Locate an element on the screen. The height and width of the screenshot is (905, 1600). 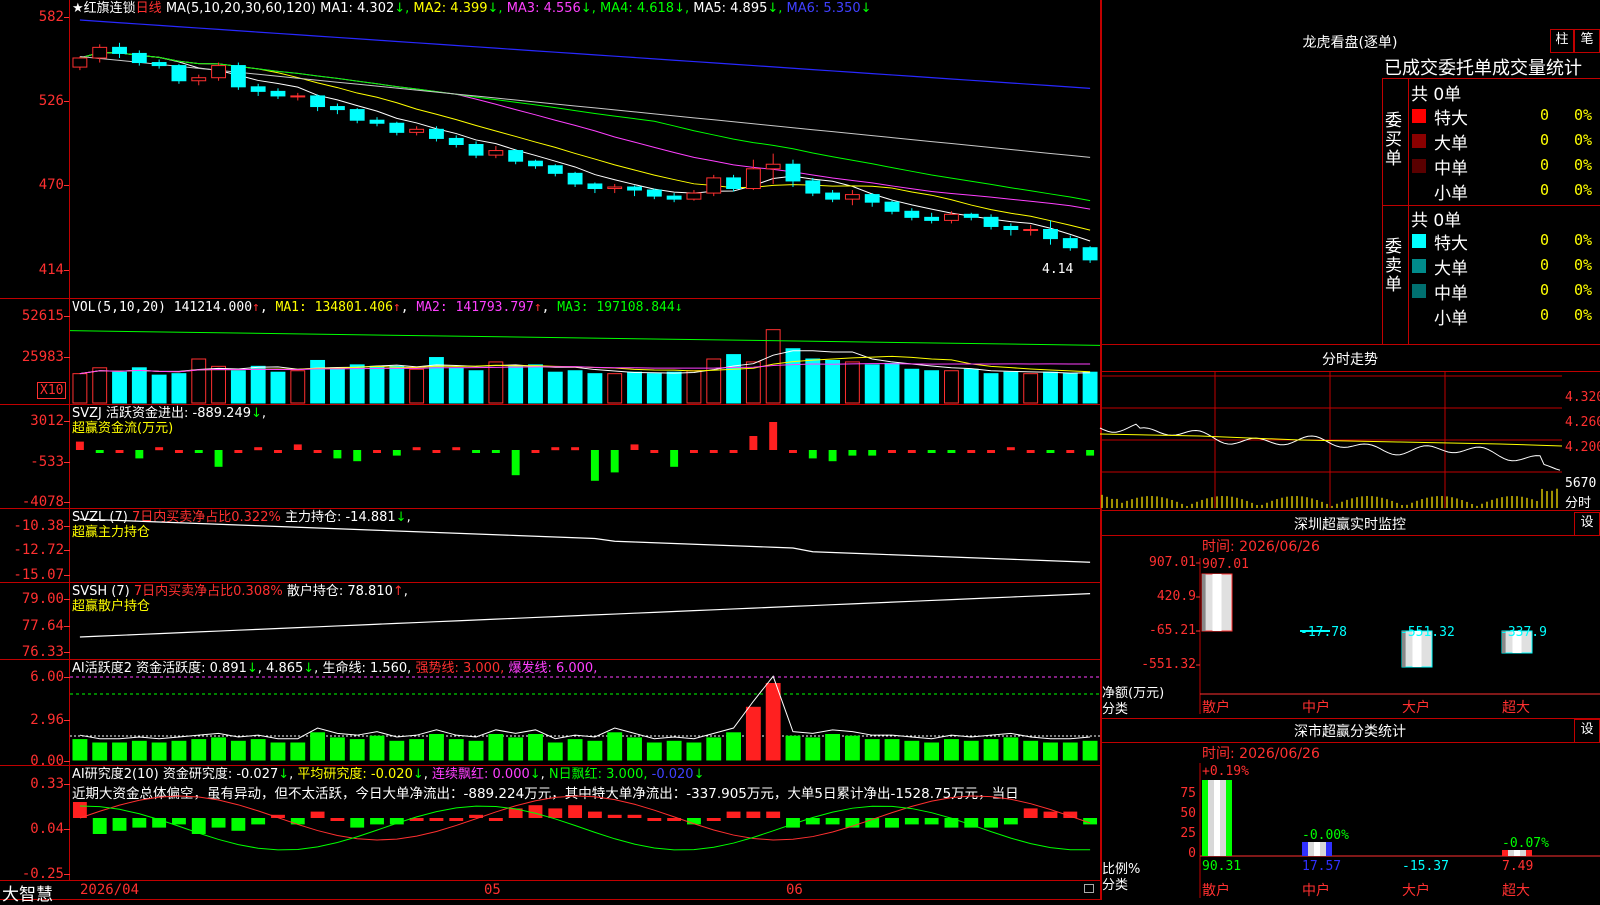
category-bar is located at coordinates (1217, 602).